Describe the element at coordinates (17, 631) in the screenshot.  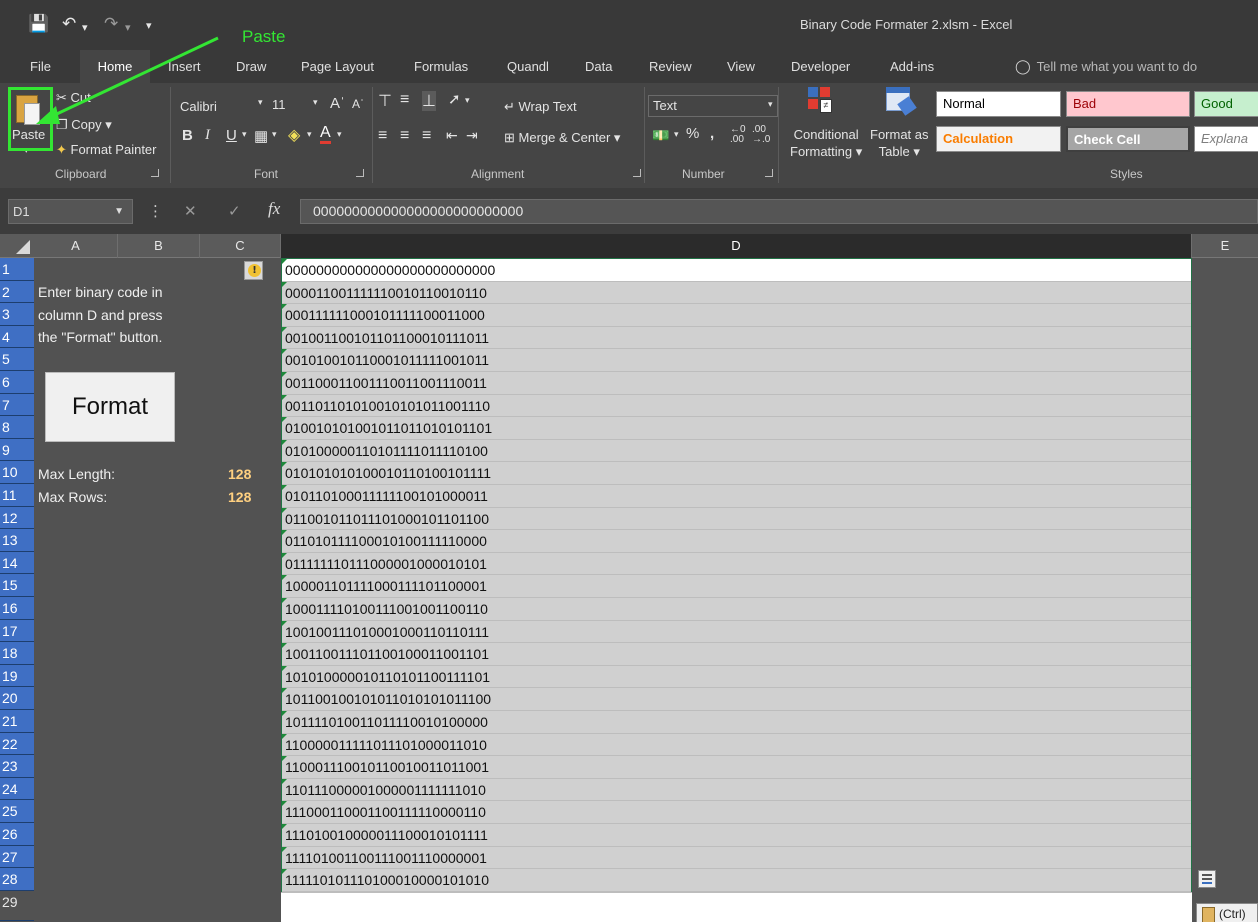
I see `row-header: 17` at that location.